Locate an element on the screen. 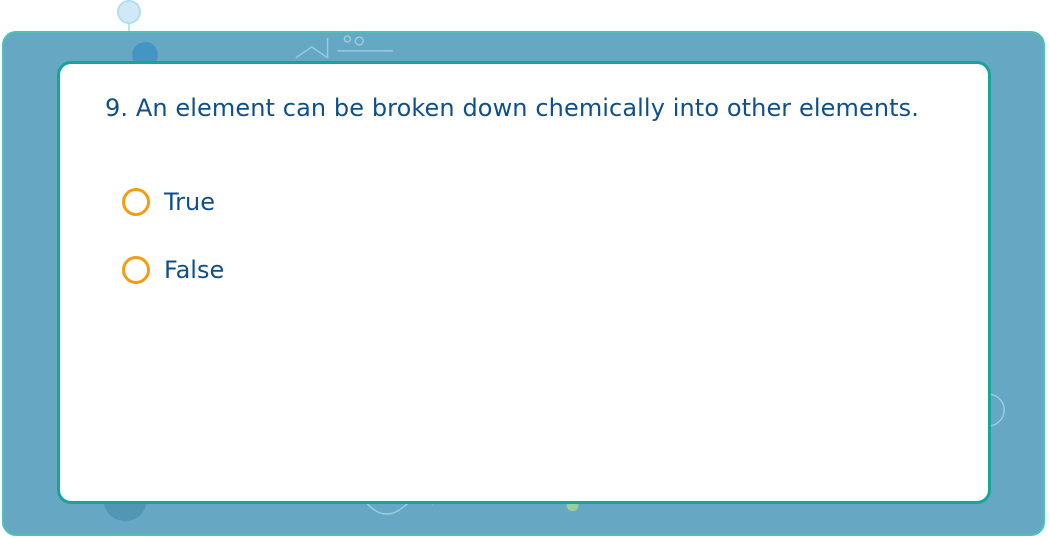 This screenshot has width=1049, height=539. option-false: False is located at coordinates (173, 270).